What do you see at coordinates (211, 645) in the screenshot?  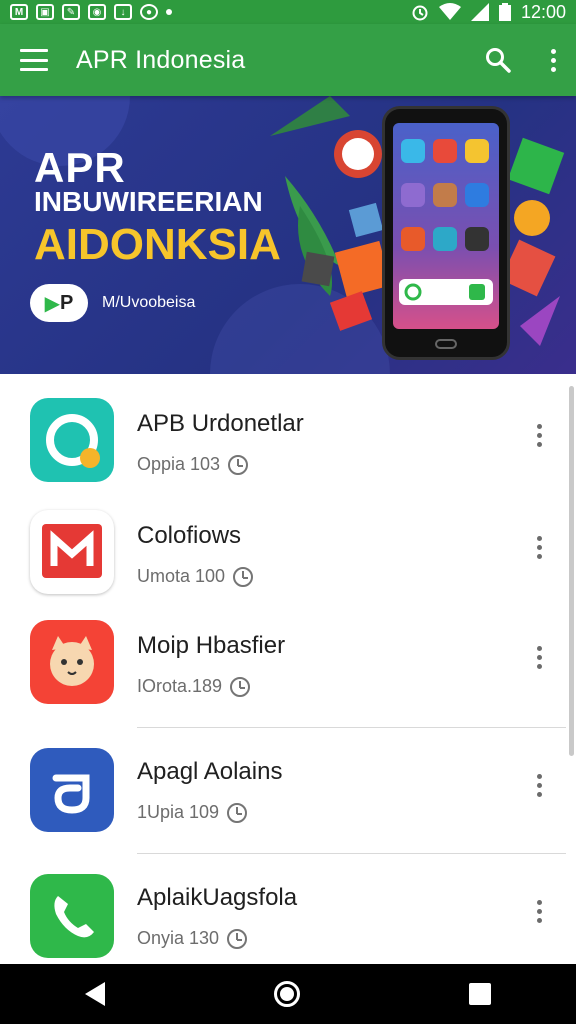 I see `app-name: Moip Hbasfier` at bounding box center [211, 645].